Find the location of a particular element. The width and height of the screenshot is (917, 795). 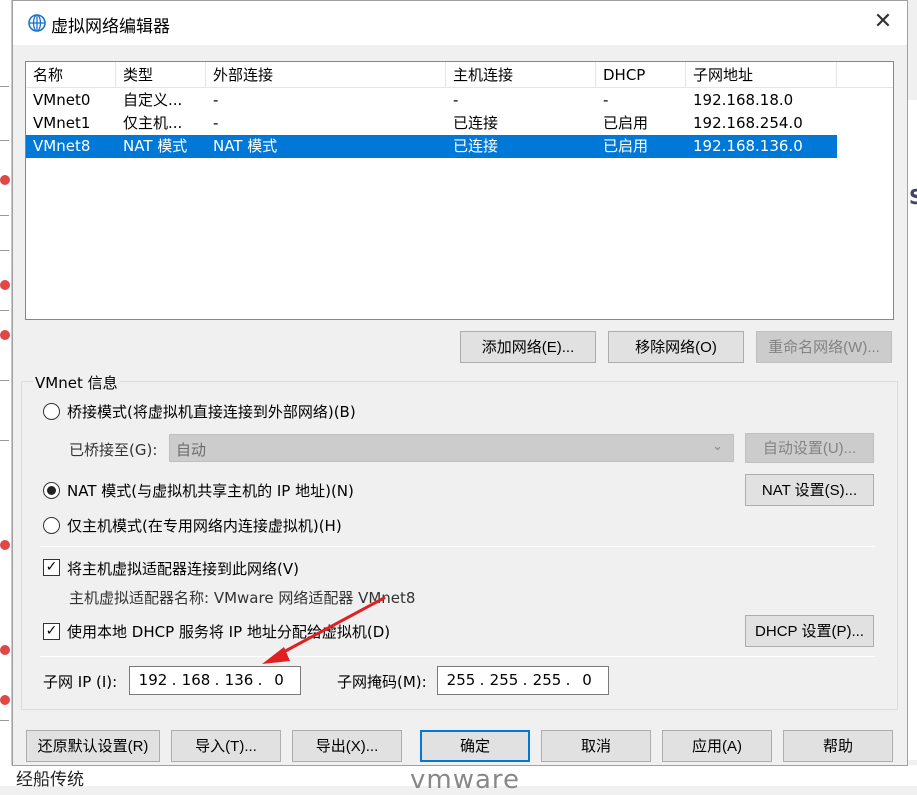

apply-button: 应用(A) is located at coordinates (717, 746).